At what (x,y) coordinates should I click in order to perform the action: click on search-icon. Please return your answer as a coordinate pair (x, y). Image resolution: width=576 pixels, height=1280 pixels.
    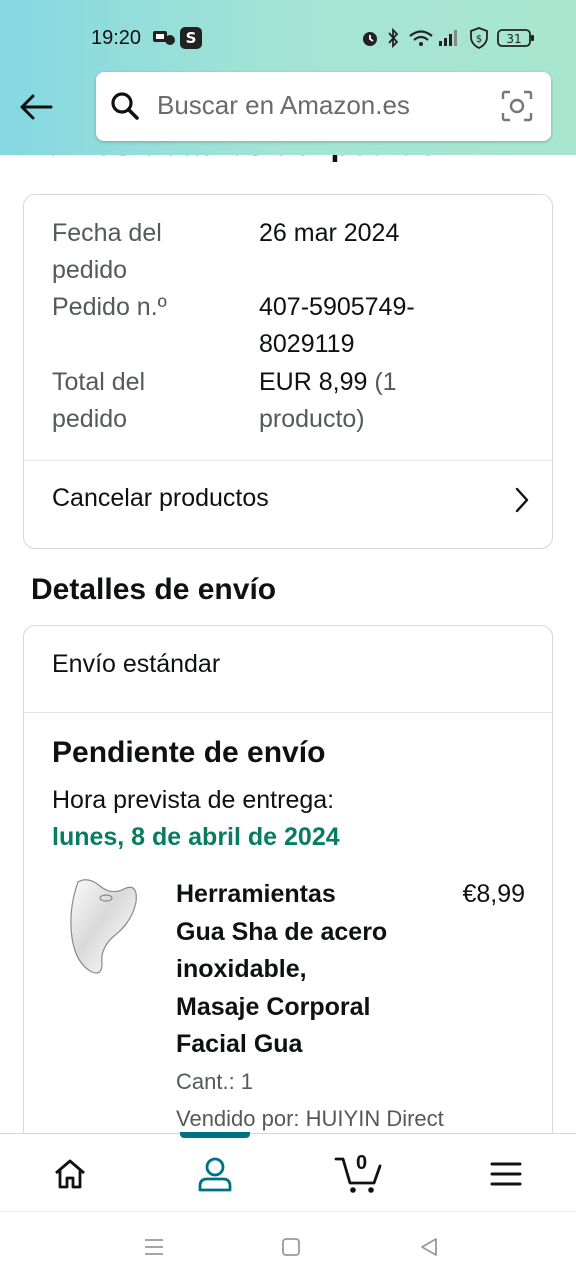
    Looking at the image, I should click on (125, 108).